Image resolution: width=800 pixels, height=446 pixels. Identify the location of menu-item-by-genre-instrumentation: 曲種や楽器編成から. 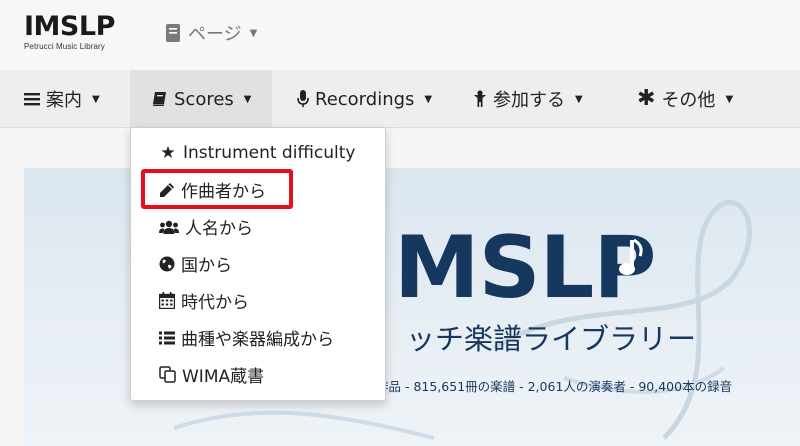
(258, 337).